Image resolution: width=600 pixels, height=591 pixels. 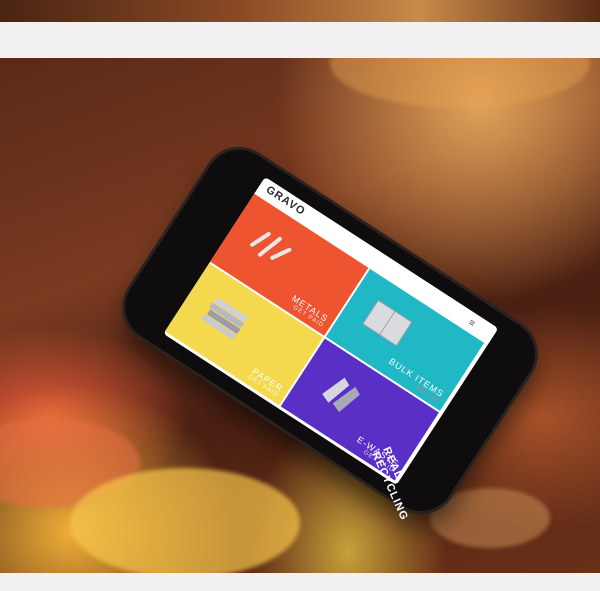 What do you see at coordinates (271, 246) in the screenshot?
I see `metal-scraps-icon` at bounding box center [271, 246].